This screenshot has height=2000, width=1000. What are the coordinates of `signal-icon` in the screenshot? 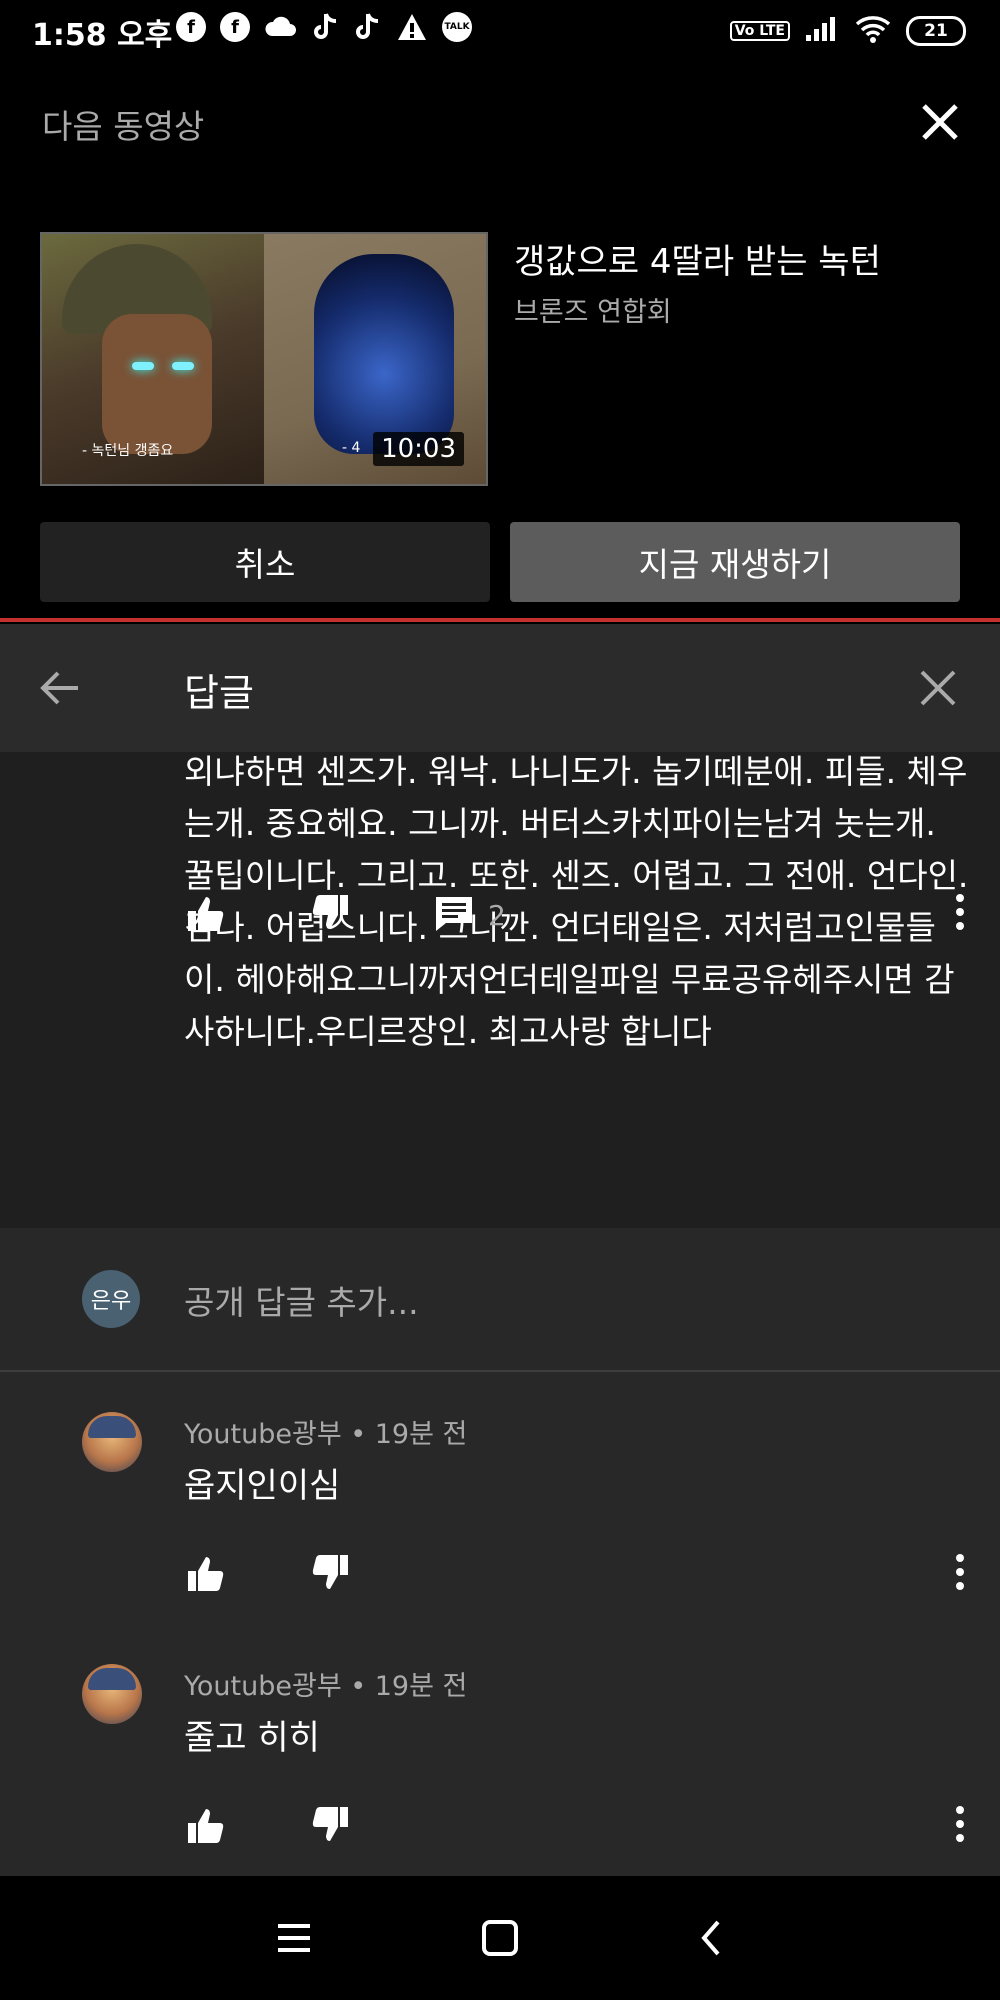 It's located at (822, 31).